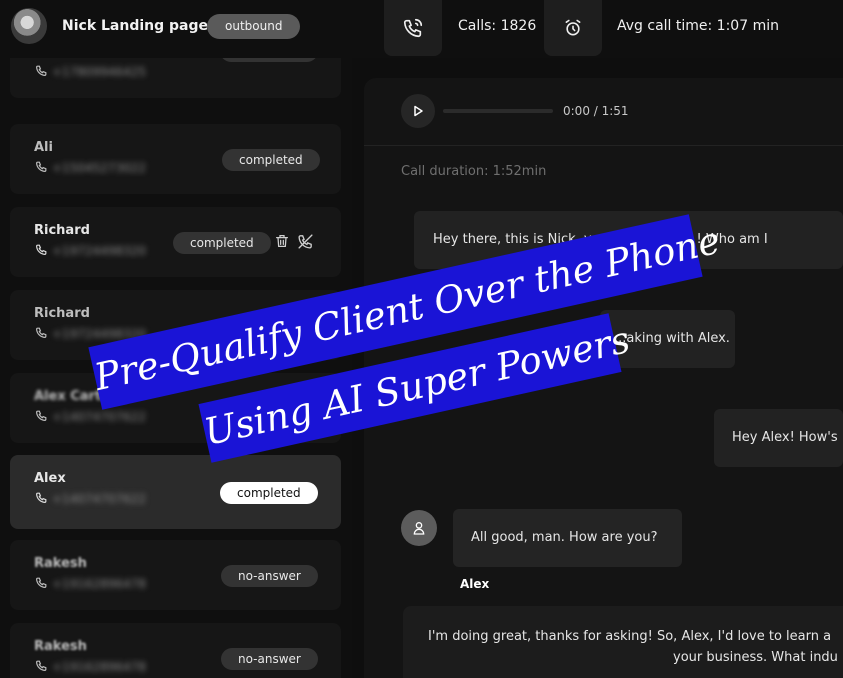 The width and height of the screenshot is (843, 678). What do you see at coordinates (474, 171) in the screenshot?
I see `call-duration: Call duration: 1:52min` at bounding box center [474, 171].